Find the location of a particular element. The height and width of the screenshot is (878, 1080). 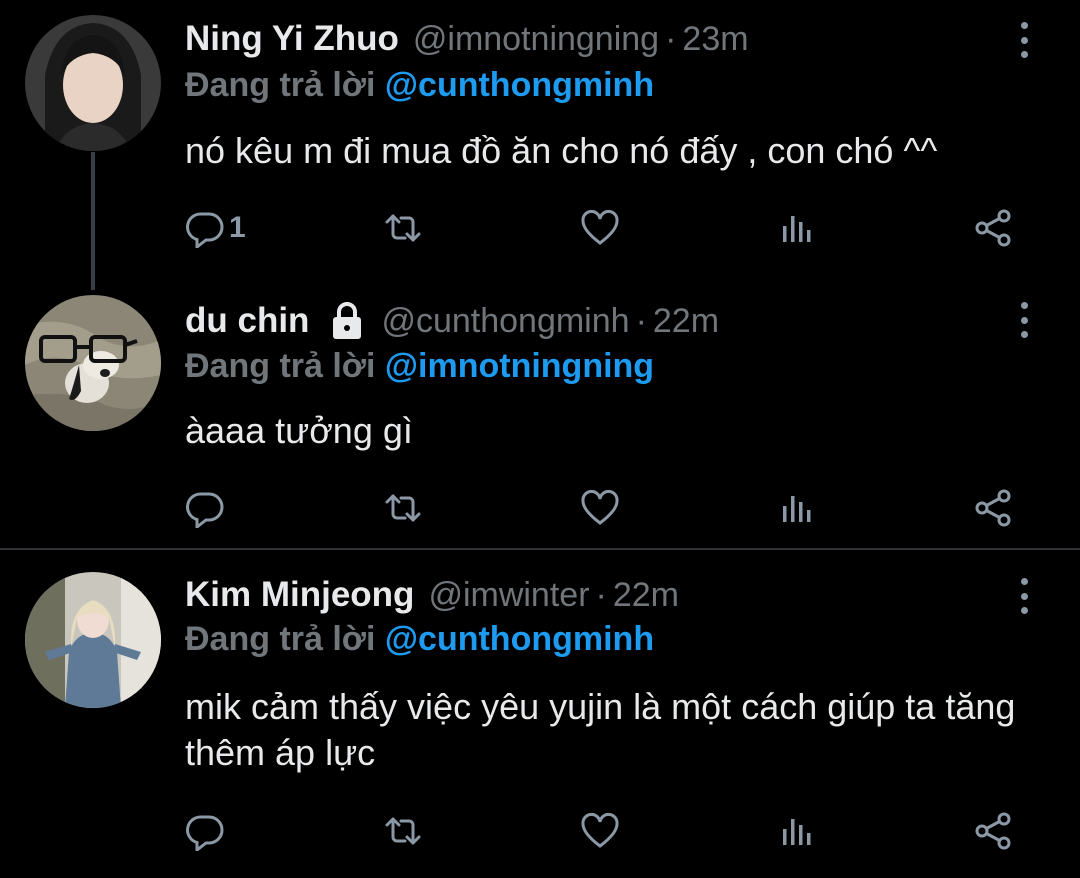

action-bar: 1 is located at coordinates (605, 228).